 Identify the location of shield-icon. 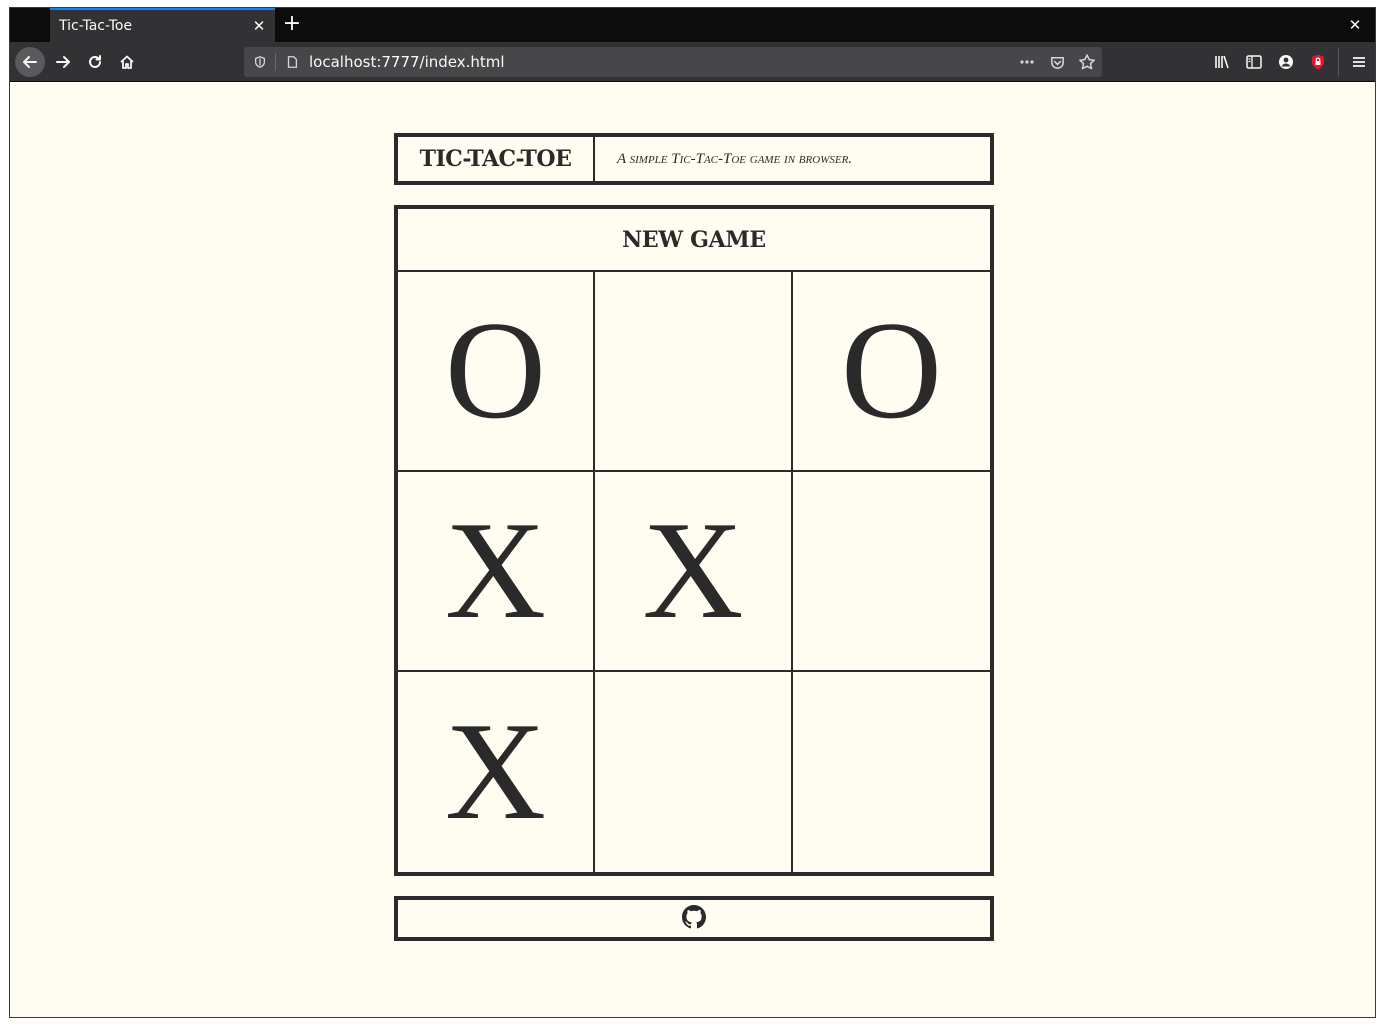
(260, 62).